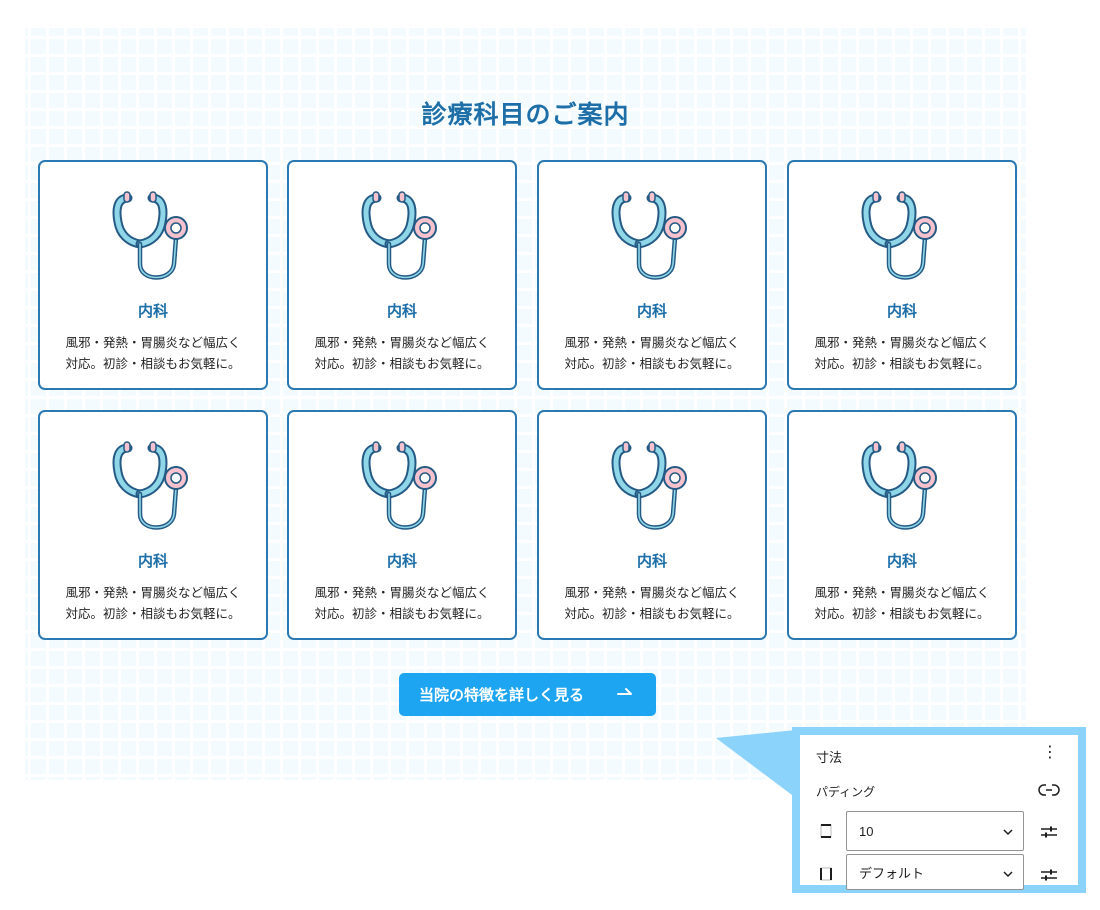 This screenshot has width=1100, height=910. What do you see at coordinates (935, 831) in the screenshot?
I see `padding-vertical-select: 10` at bounding box center [935, 831].